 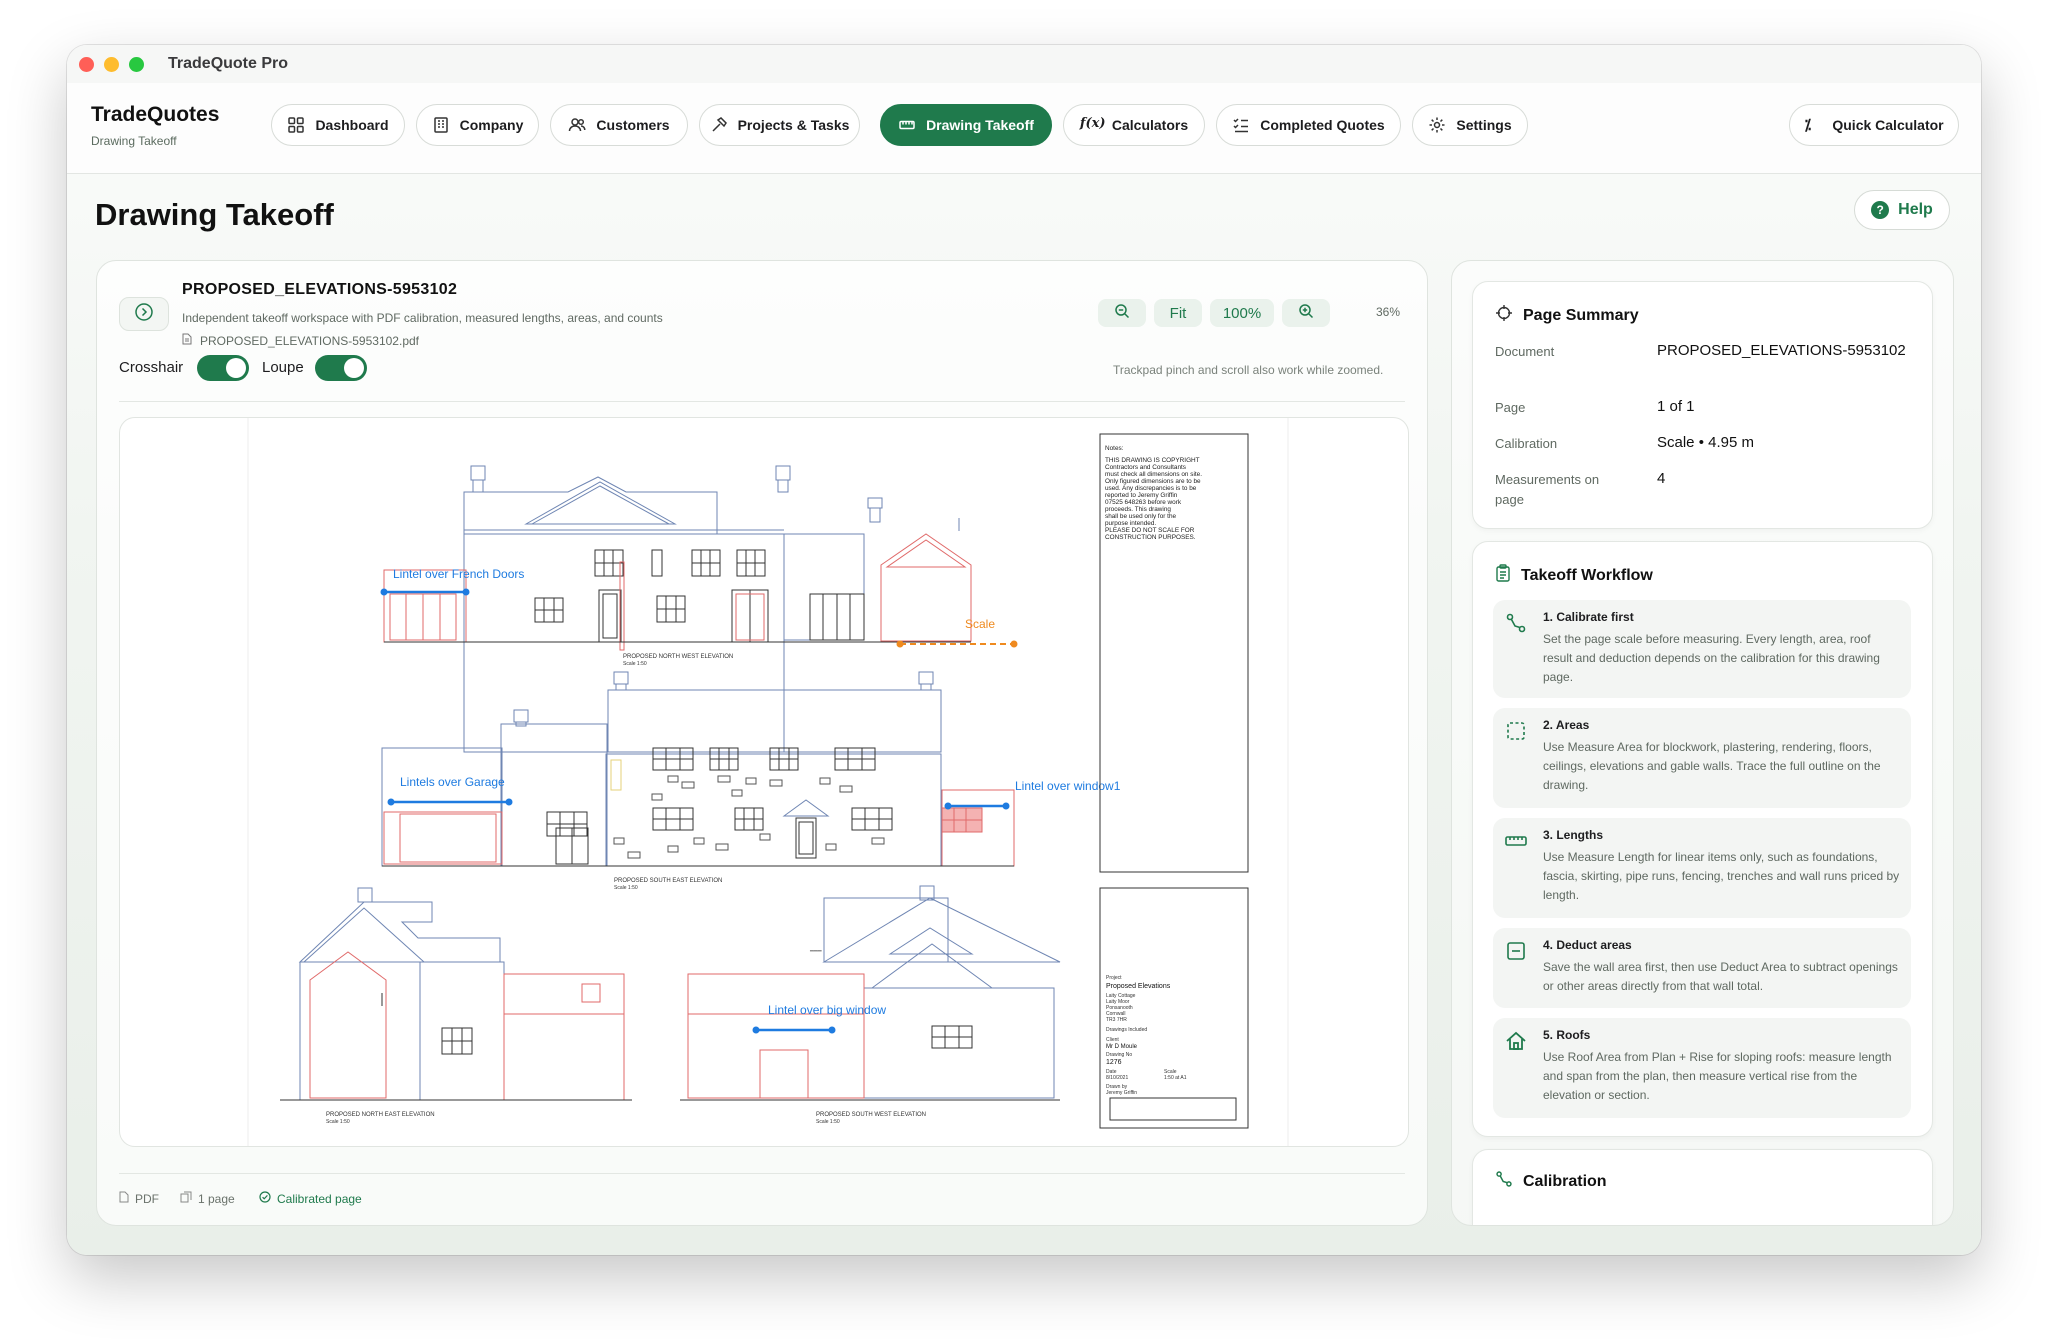 I want to click on nav-settings-label: Settings, so click(x=1484, y=125).